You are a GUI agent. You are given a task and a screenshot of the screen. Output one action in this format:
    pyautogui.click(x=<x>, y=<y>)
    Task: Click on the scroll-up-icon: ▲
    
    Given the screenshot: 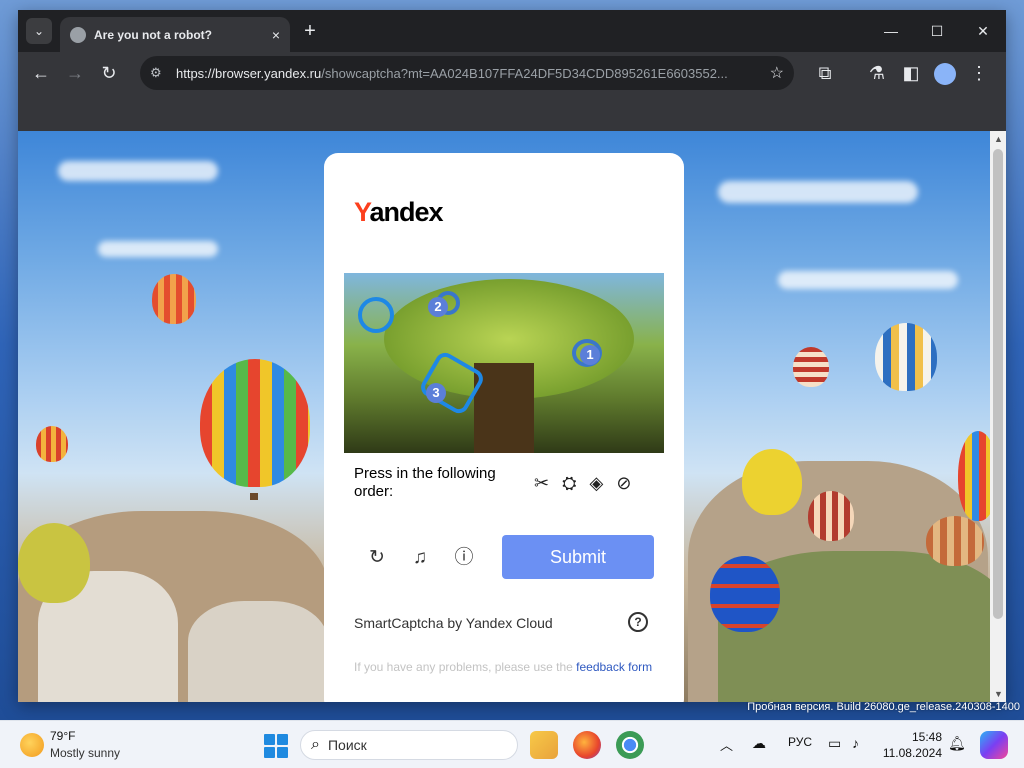 What is the action you would take?
    pyautogui.click(x=998, y=139)
    